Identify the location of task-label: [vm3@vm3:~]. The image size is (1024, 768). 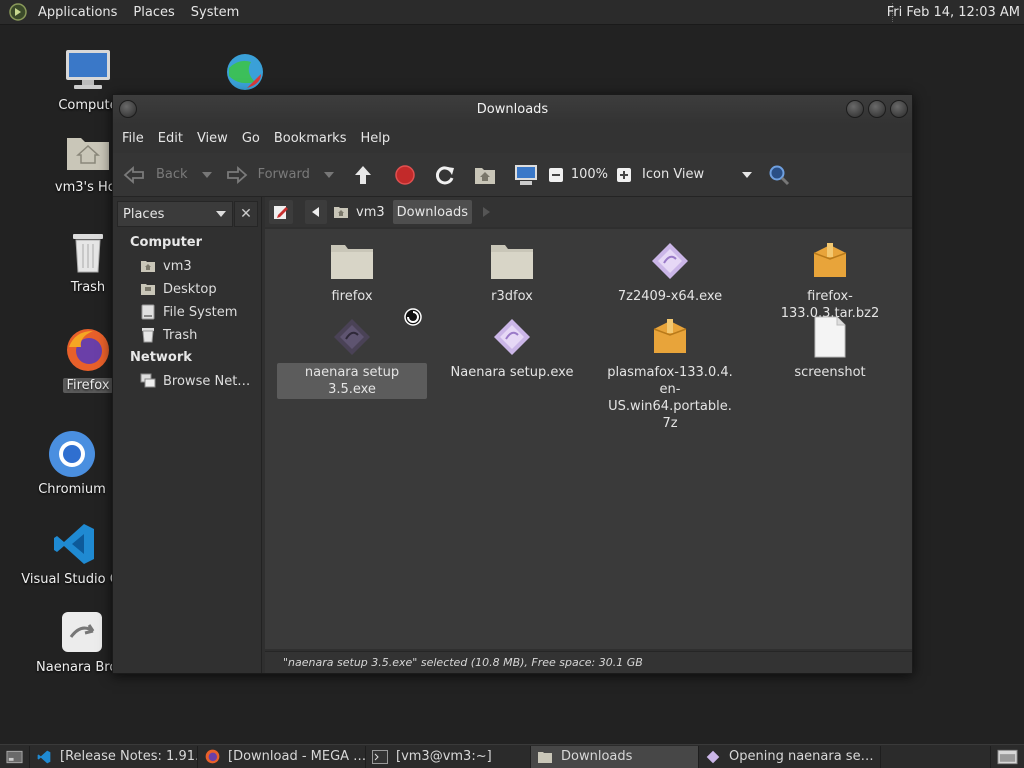
(444, 756).